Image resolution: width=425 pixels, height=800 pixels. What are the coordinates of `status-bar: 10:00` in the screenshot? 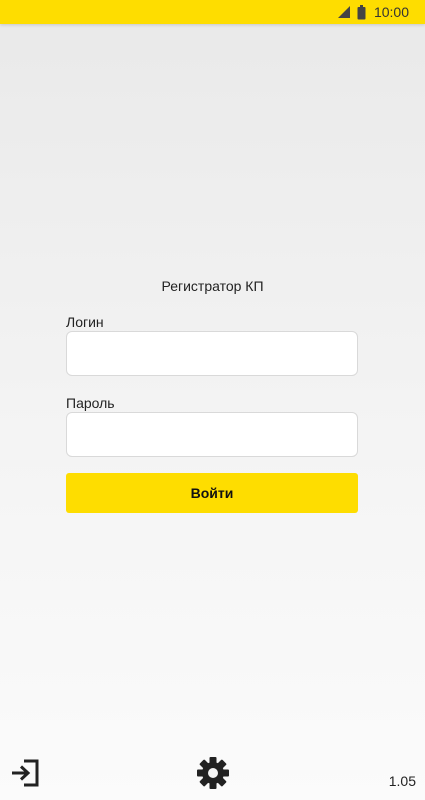 It's located at (212, 12).